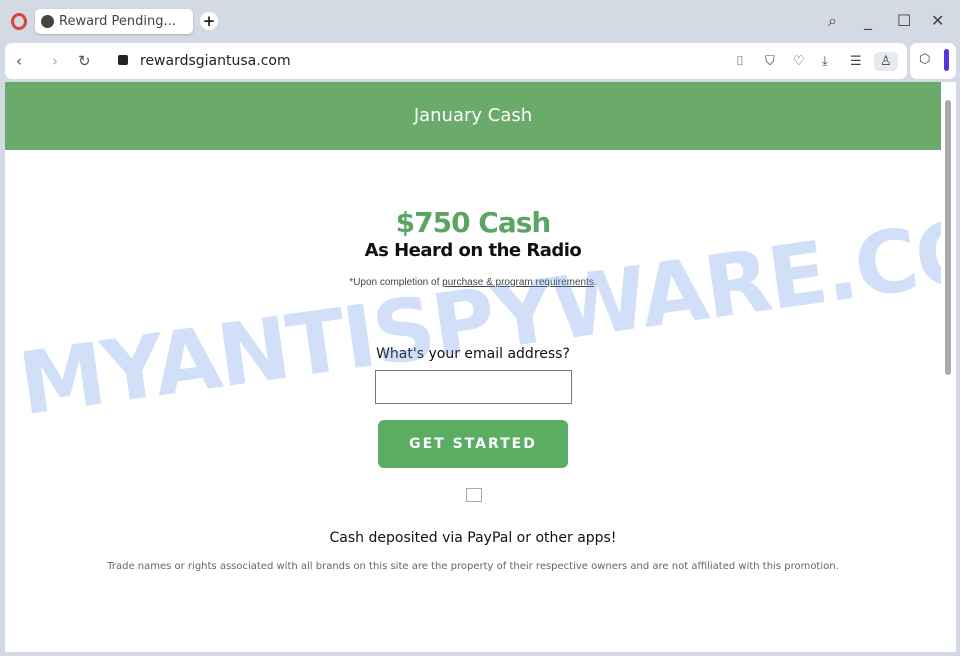  What do you see at coordinates (948, 237) in the screenshot?
I see `scrollbar-thumb` at bounding box center [948, 237].